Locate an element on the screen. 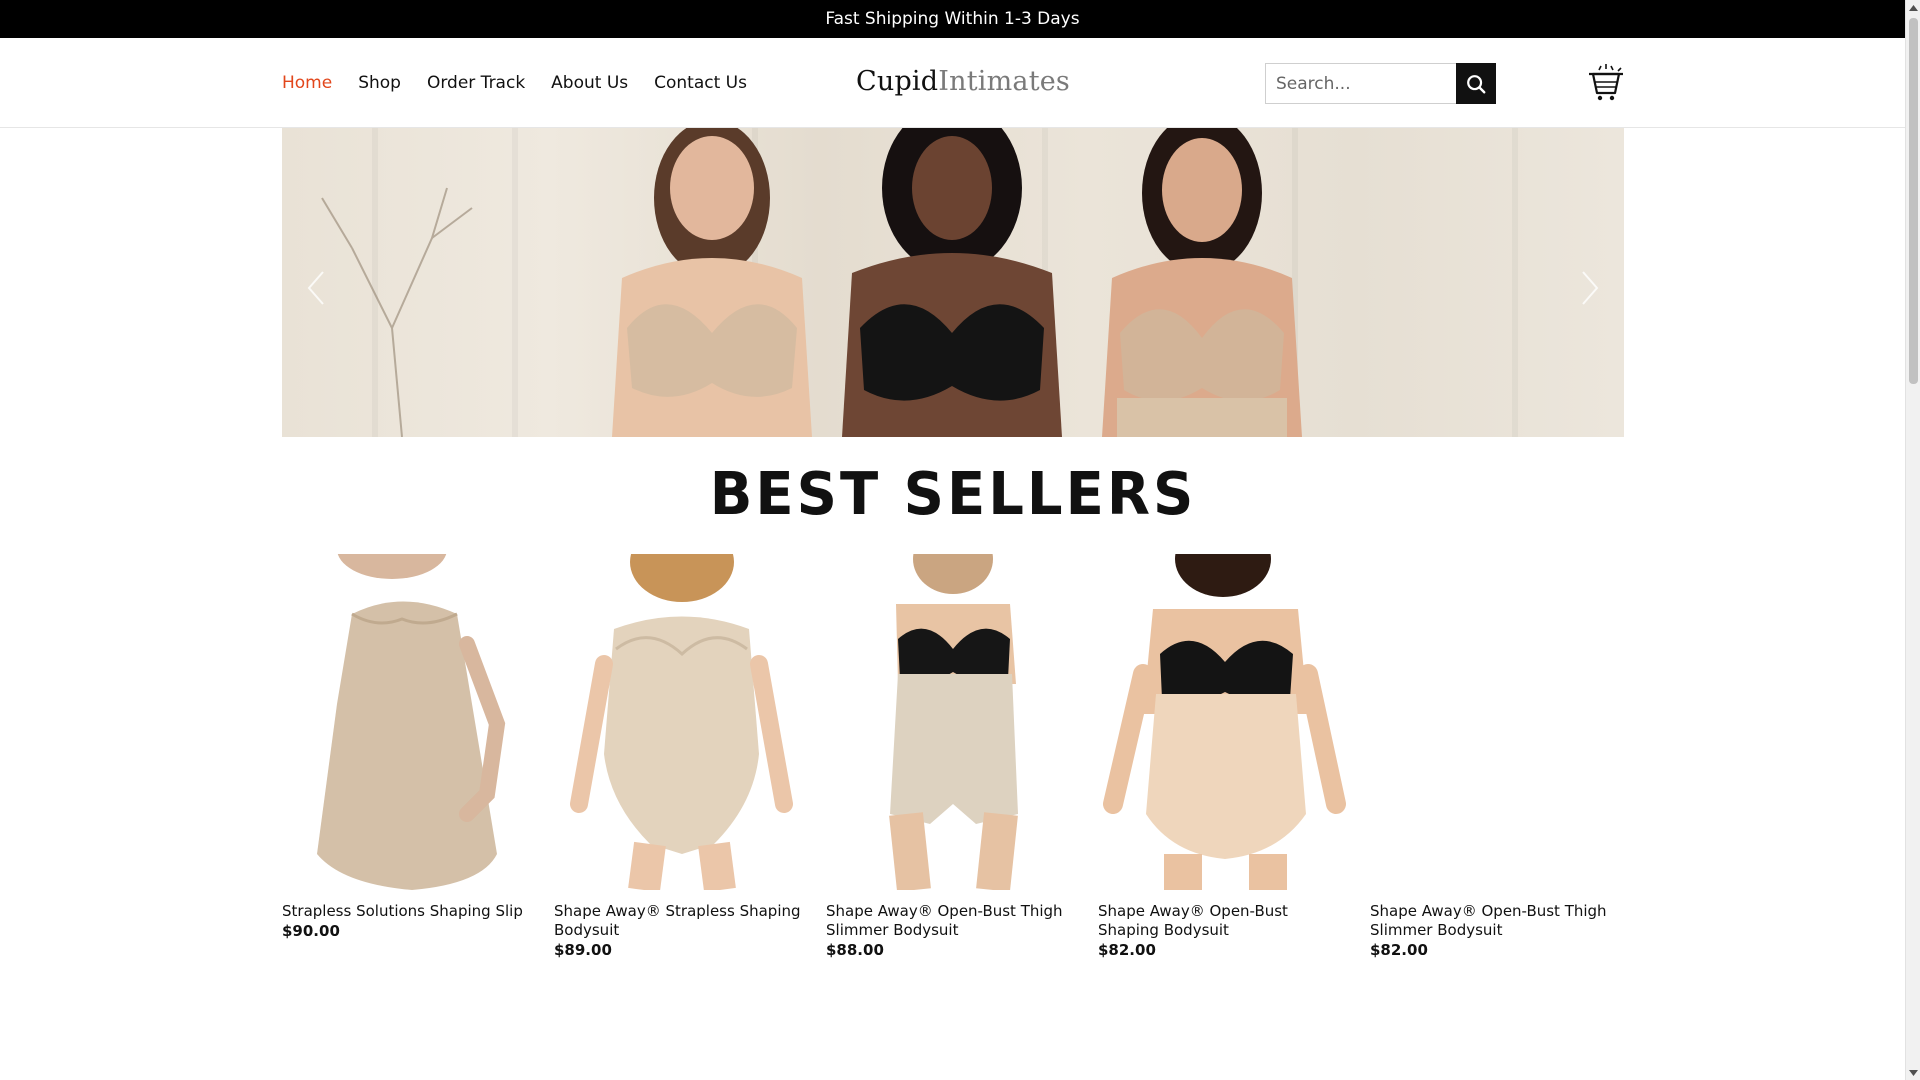 Image resolution: width=1920 pixels, height=1080 pixels. nav-home: Home is located at coordinates (307, 83).